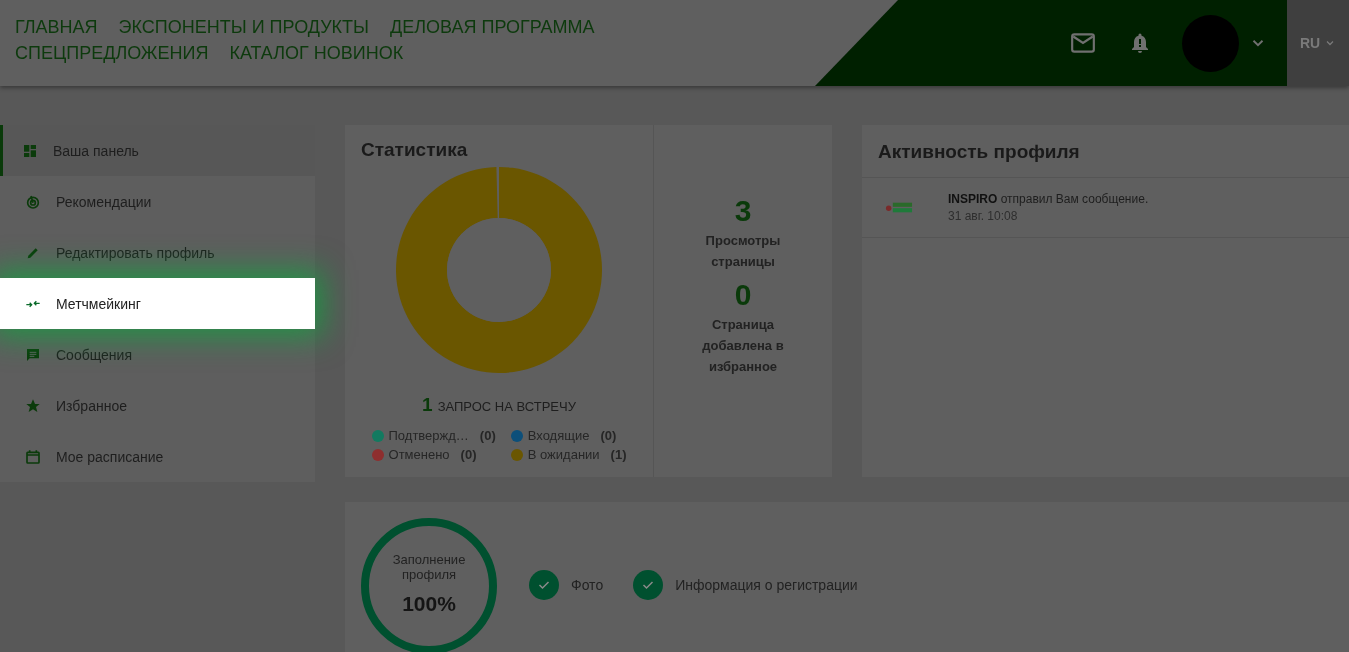  What do you see at coordinates (33, 456) in the screenshot?
I see `calendar-icon` at bounding box center [33, 456].